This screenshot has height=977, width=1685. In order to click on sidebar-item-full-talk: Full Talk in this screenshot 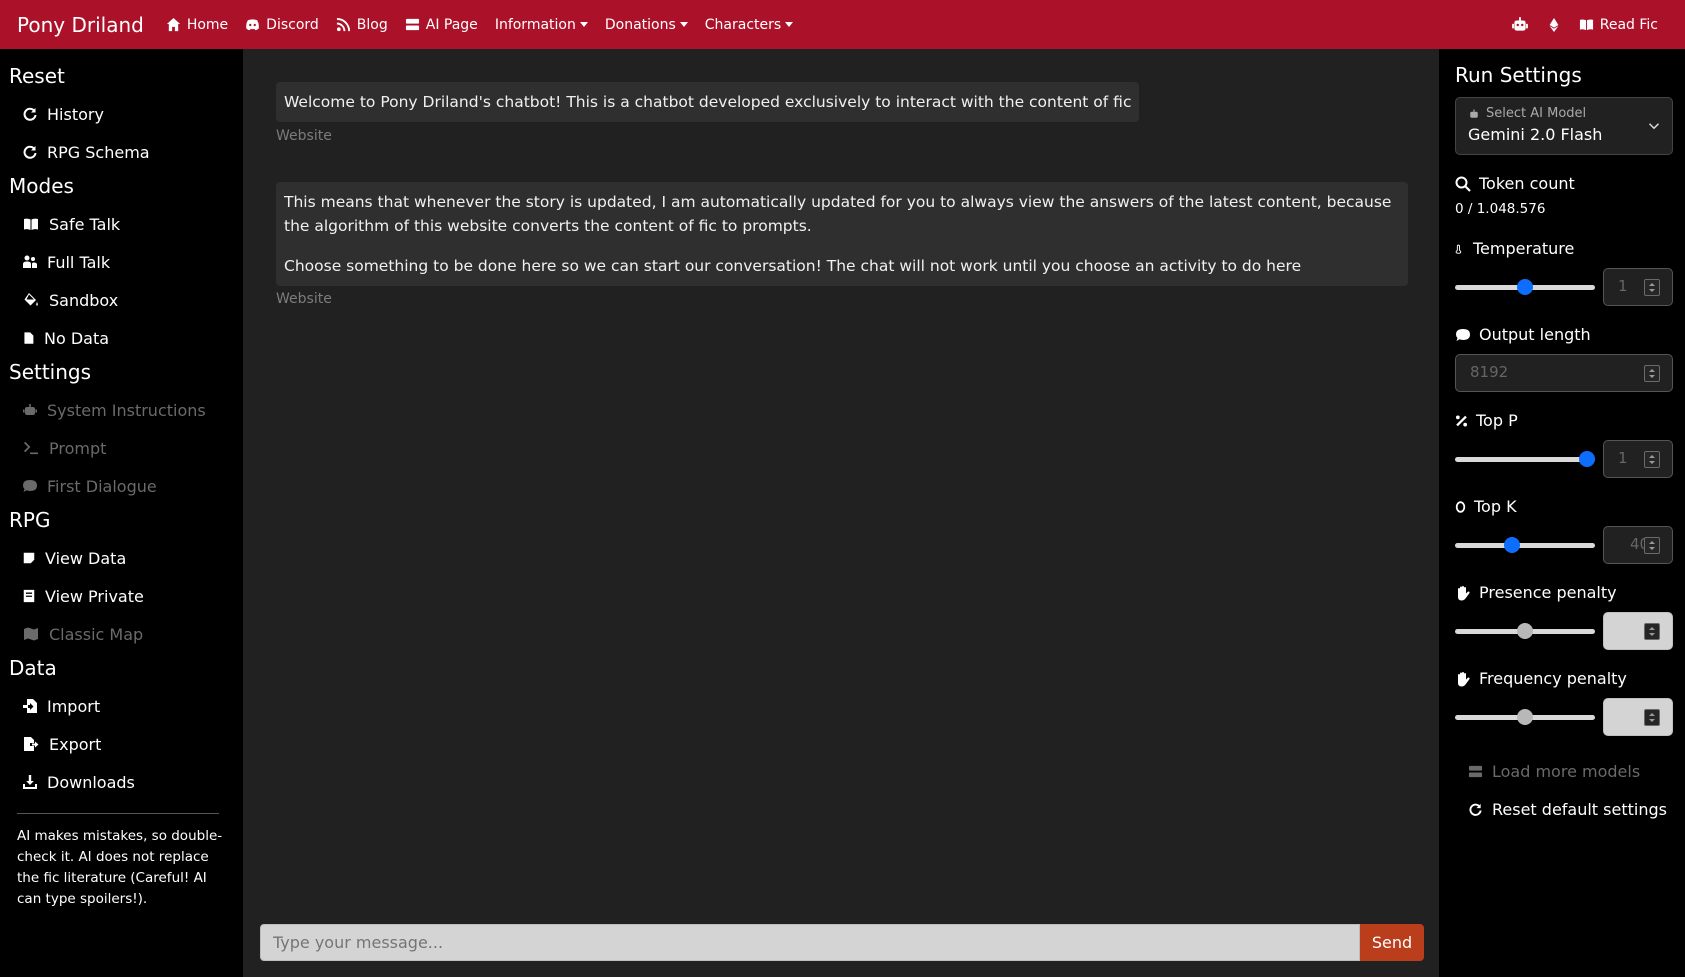, I will do `click(121, 262)`.